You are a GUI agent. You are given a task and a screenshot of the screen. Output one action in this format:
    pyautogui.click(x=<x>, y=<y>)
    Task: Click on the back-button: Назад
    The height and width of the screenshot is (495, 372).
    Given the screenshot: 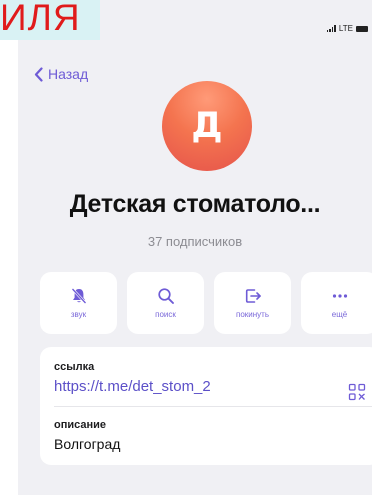 What is the action you would take?
    pyautogui.click(x=61, y=74)
    